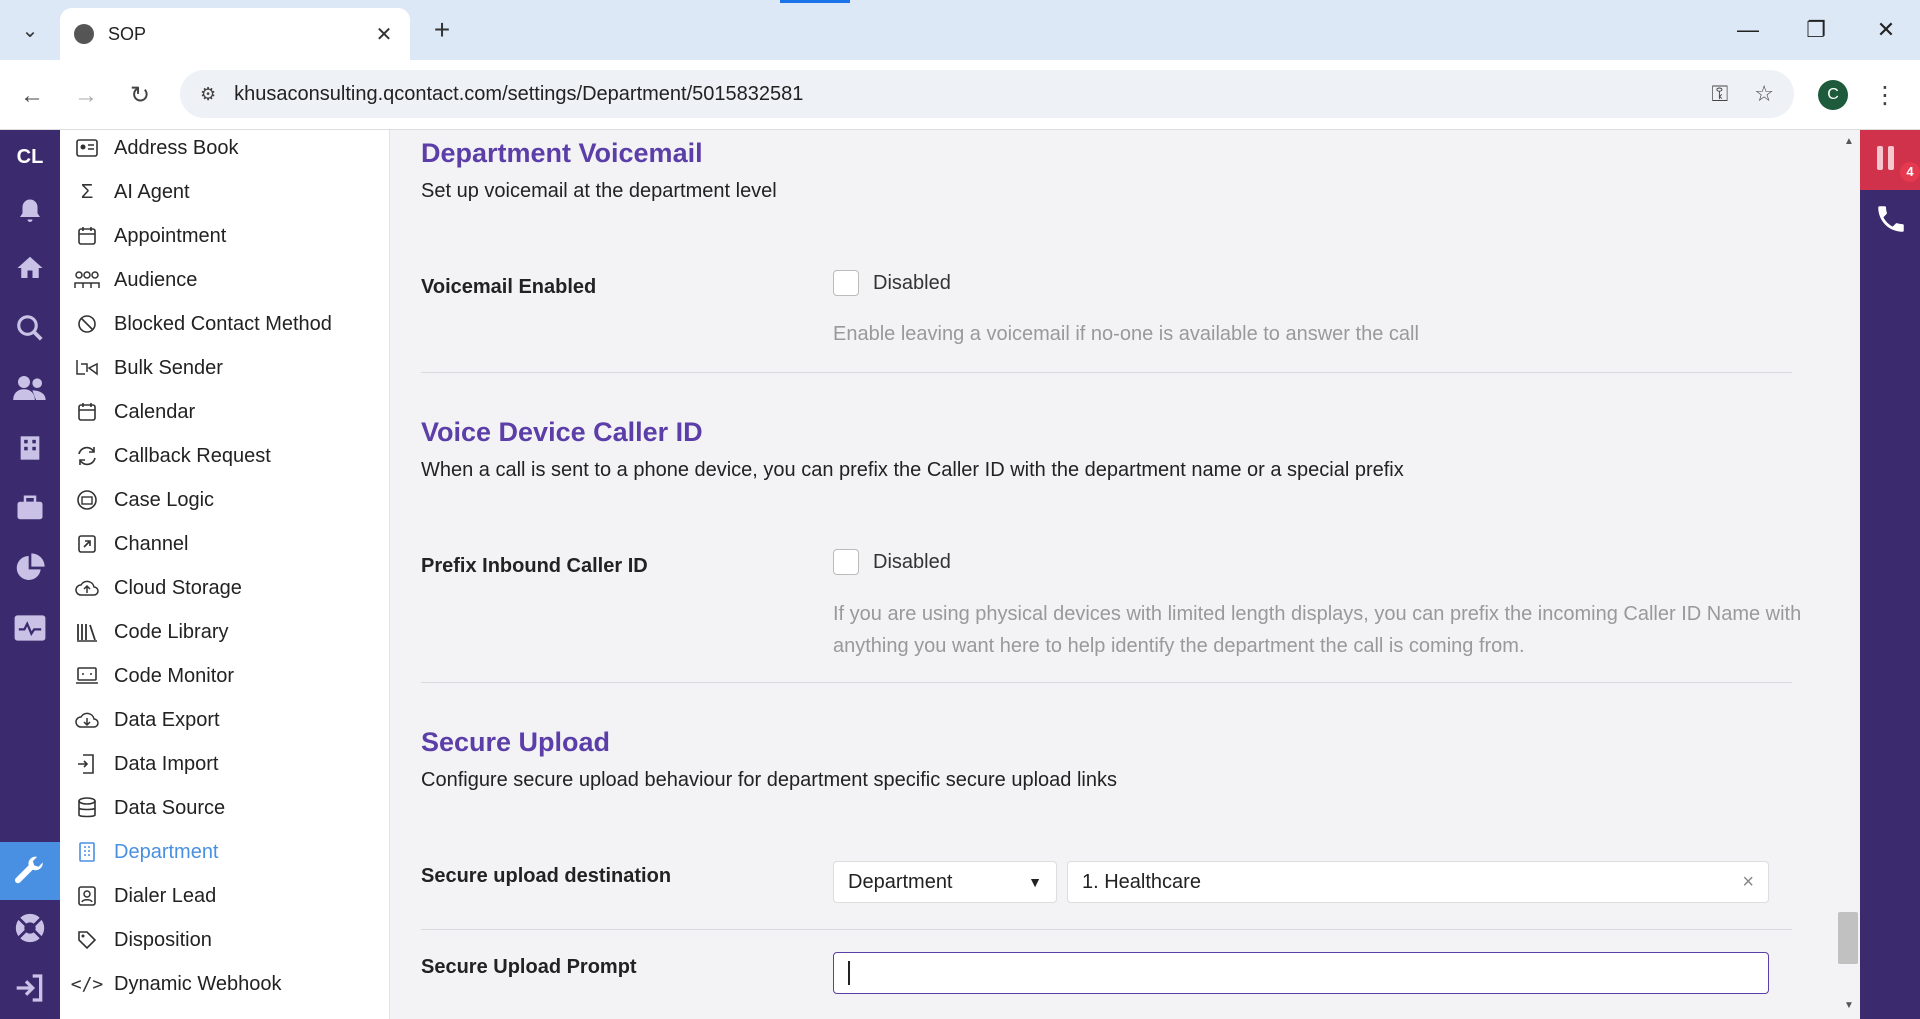 This screenshot has width=1920, height=1019. I want to click on restore-button: ❐, so click(1816, 30).